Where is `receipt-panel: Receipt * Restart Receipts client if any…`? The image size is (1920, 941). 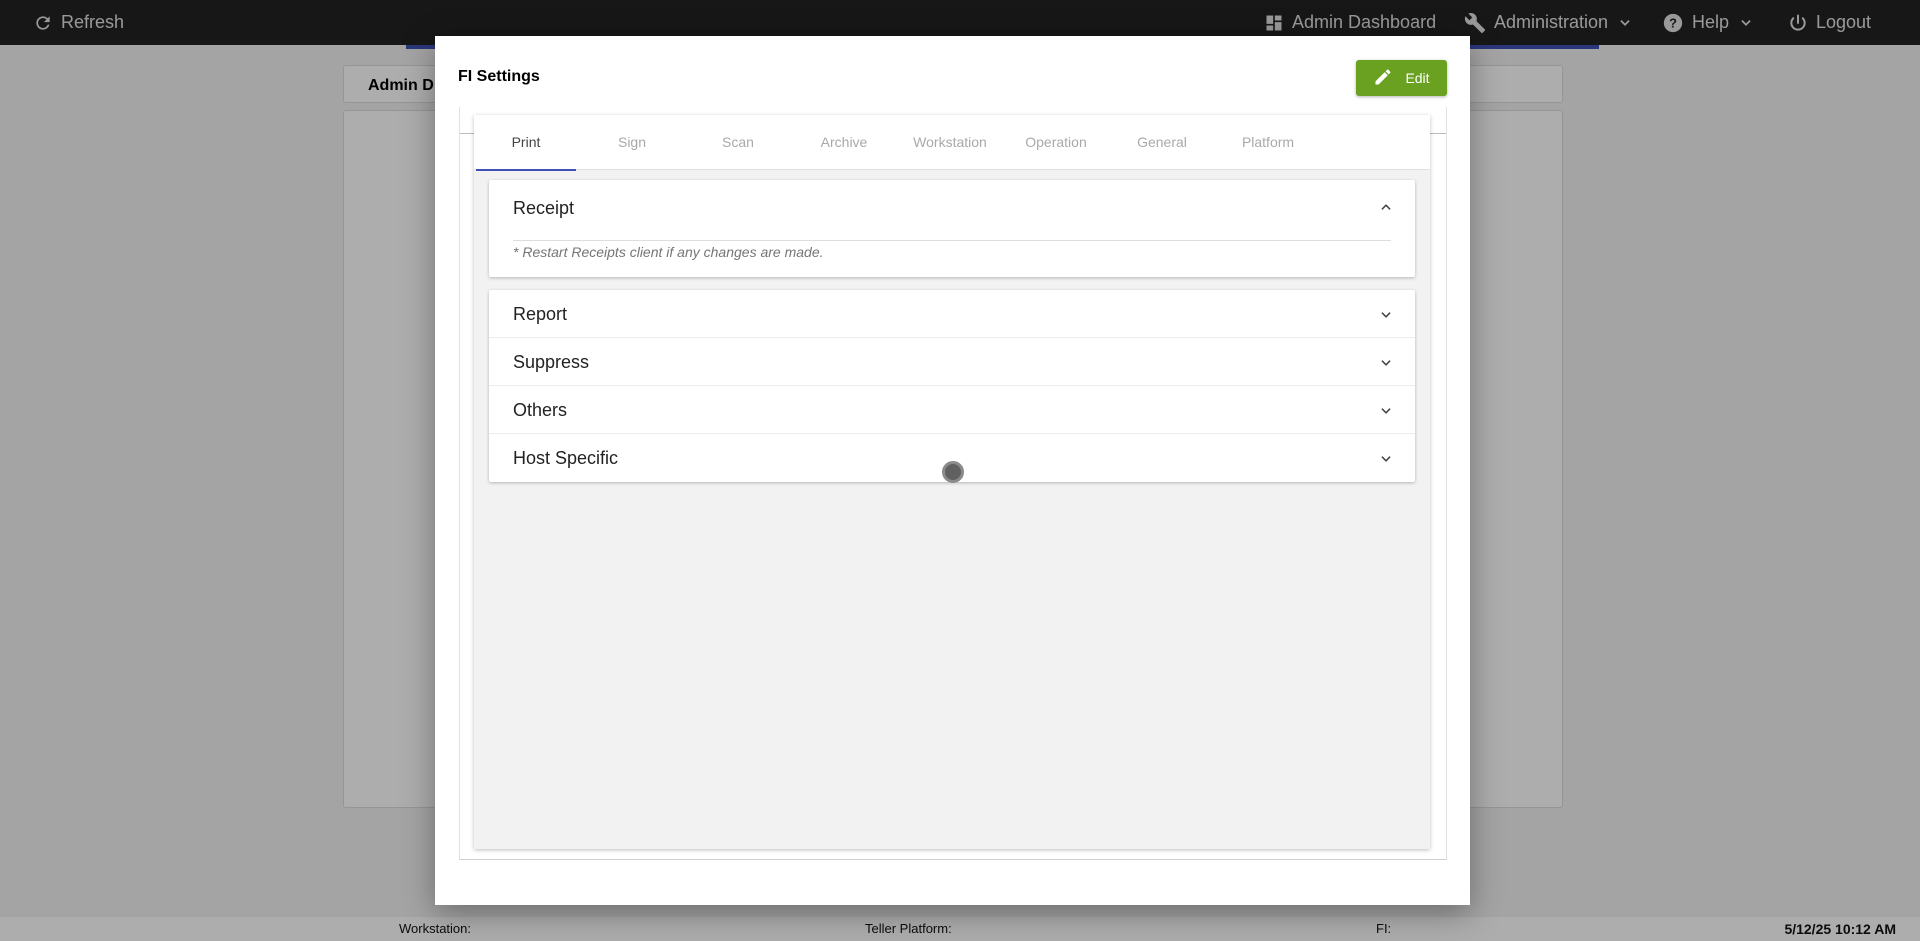
receipt-panel: Receipt * Restart Receipts client if any… is located at coordinates (952, 228).